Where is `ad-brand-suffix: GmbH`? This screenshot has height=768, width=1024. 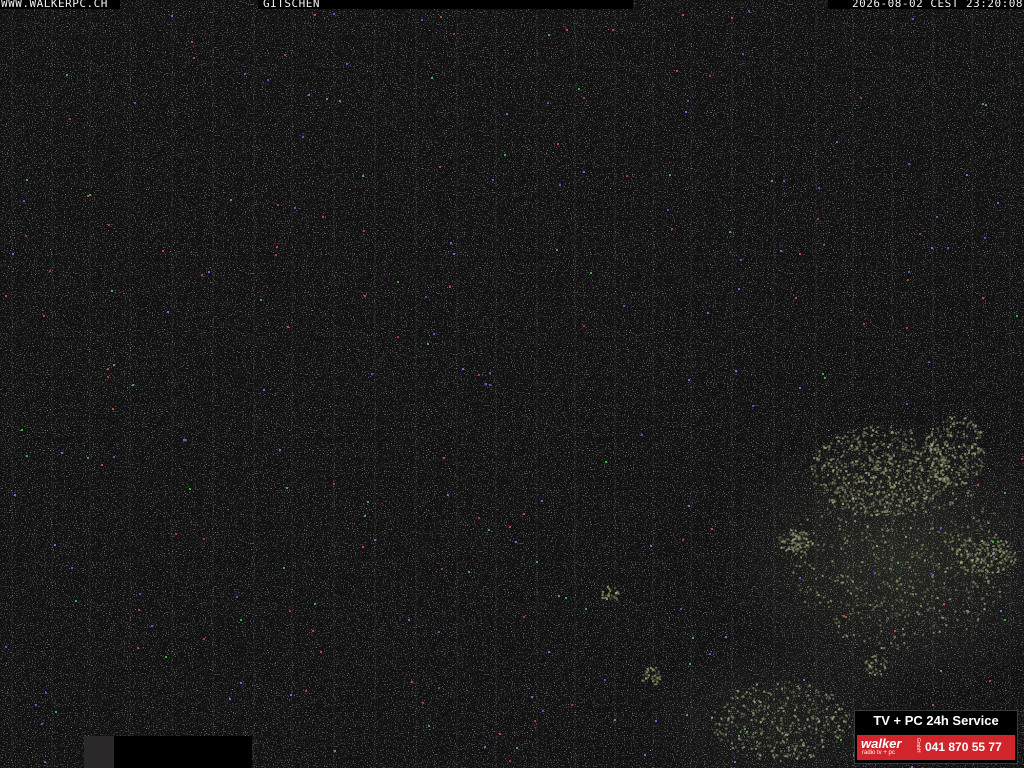 ad-brand-suffix: GmbH is located at coordinates (918, 745).